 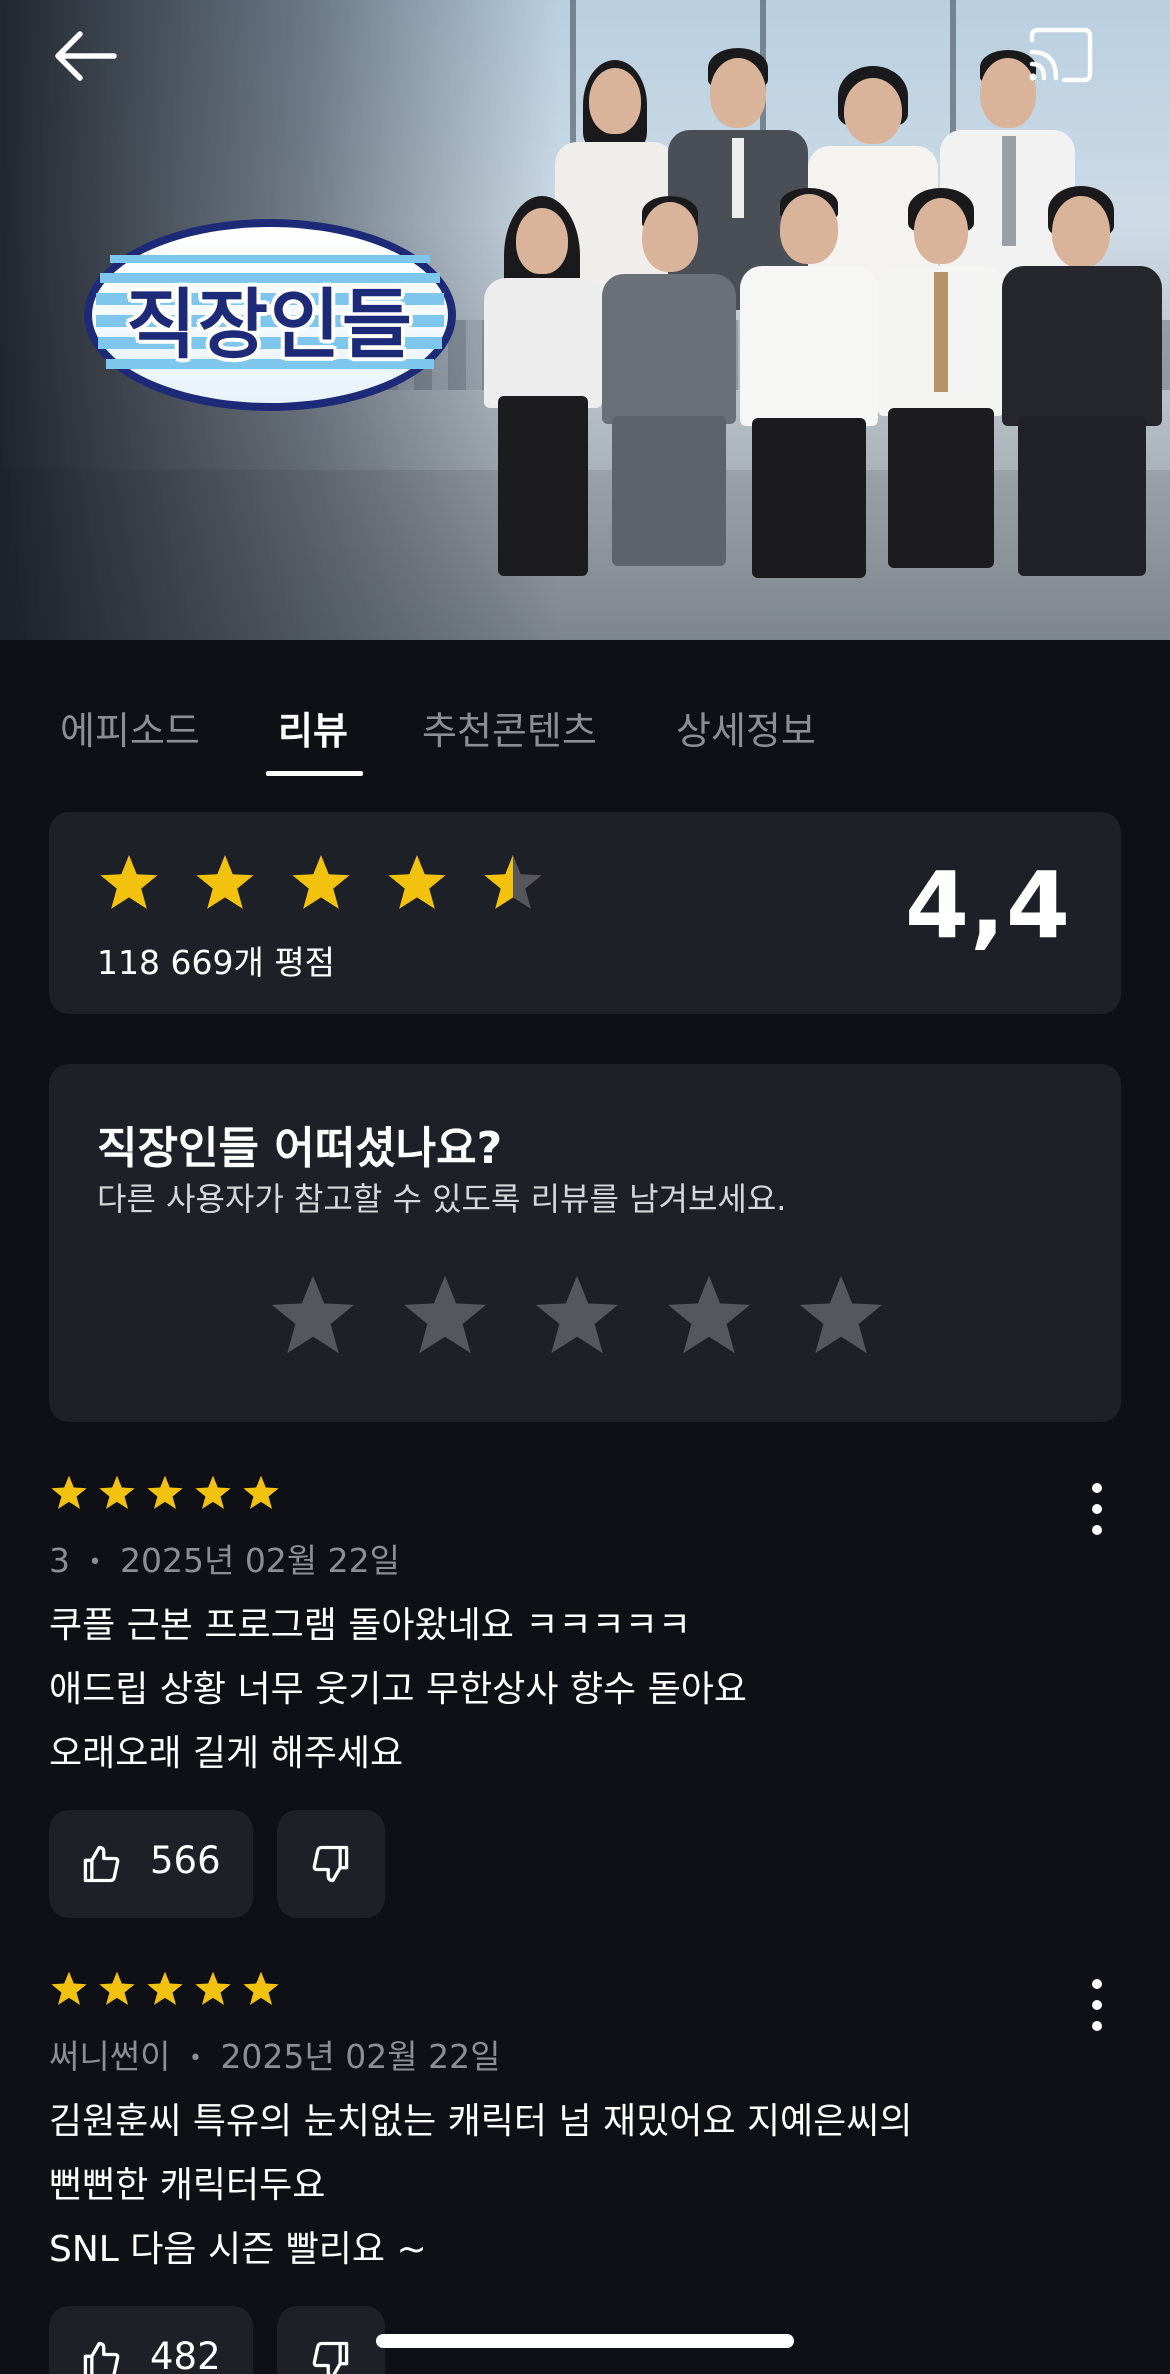 I want to click on tab-reviews: 리뷰, so click(x=313, y=726).